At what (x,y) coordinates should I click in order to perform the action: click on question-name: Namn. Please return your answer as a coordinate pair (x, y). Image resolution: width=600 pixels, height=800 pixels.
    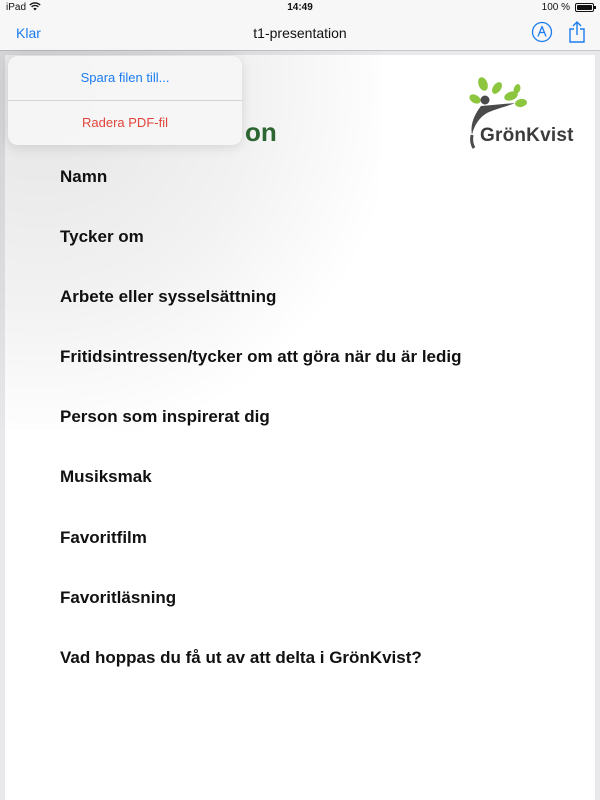
    Looking at the image, I should click on (84, 176).